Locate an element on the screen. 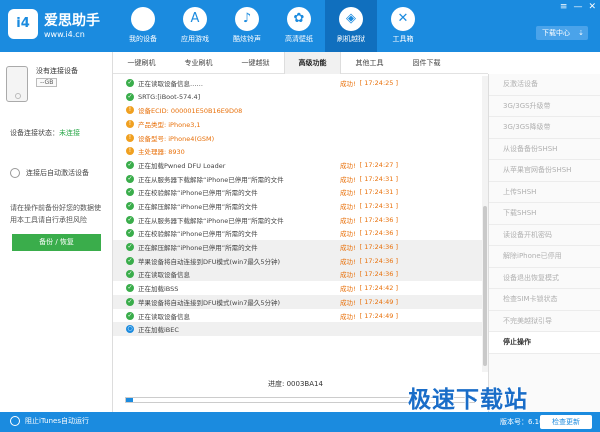 The height and width of the screenshot is (432, 600). log-message: 正在从服务器下载解除“iPhone已停用”所需的文件 is located at coordinates (211, 179).